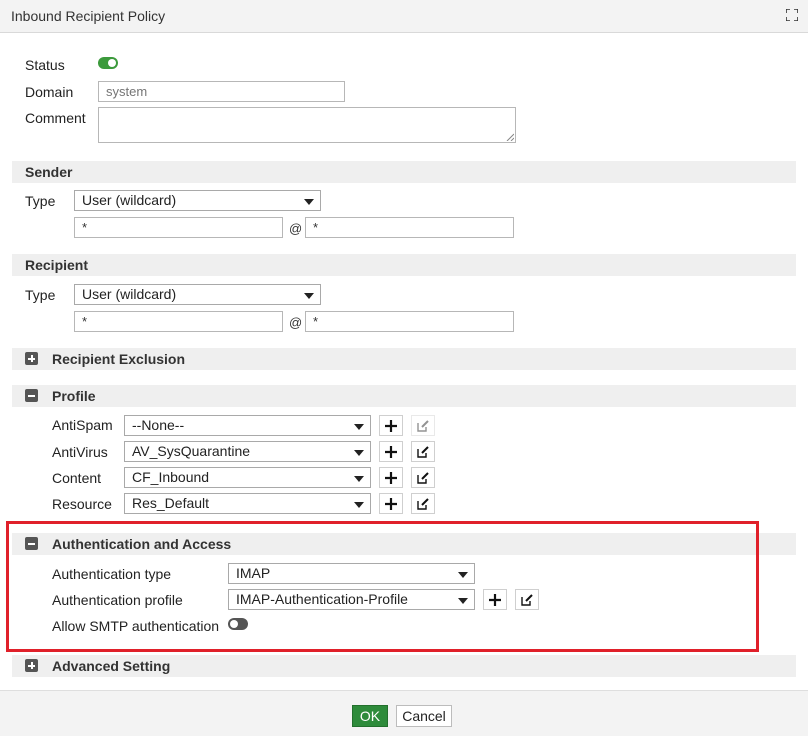 This screenshot has width=808, height=736. What do you see at coordinates (74, 396) in the screenshot?
I see `section-profile-title: Profile` at bounding box center [74, 396].